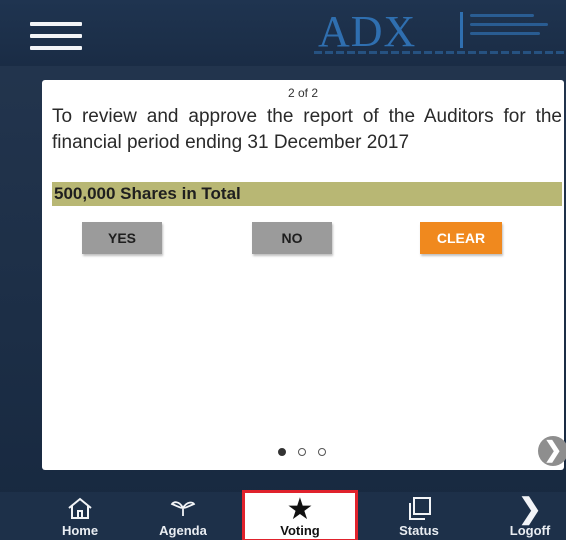 The width and height of the screenshot is (566, 540). Describe the element at coordinates (308, 453) in the screenshot. I see `carousel-dots` at that location.